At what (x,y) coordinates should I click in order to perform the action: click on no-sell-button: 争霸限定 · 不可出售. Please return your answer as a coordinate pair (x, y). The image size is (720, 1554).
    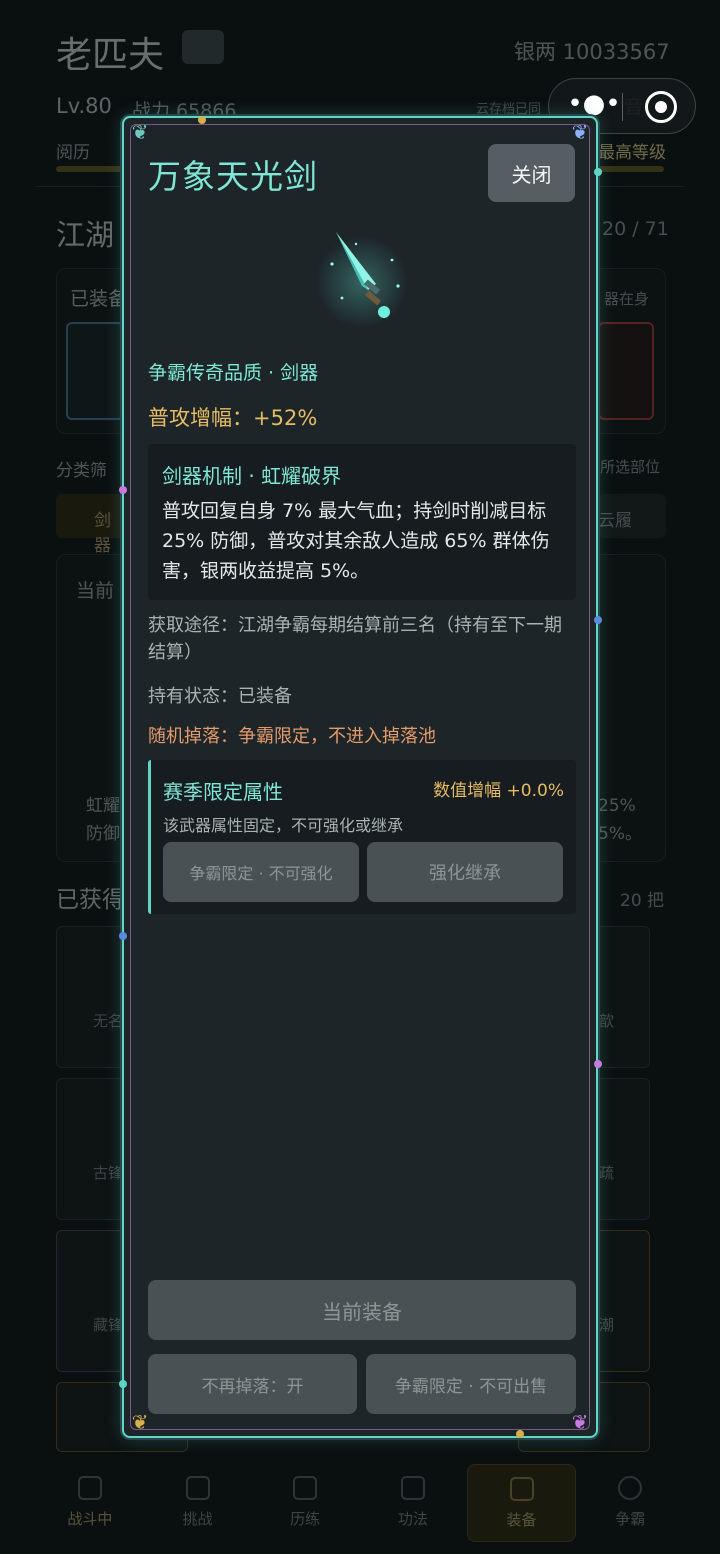
    Looking at the image, I should click on (471, 1384).